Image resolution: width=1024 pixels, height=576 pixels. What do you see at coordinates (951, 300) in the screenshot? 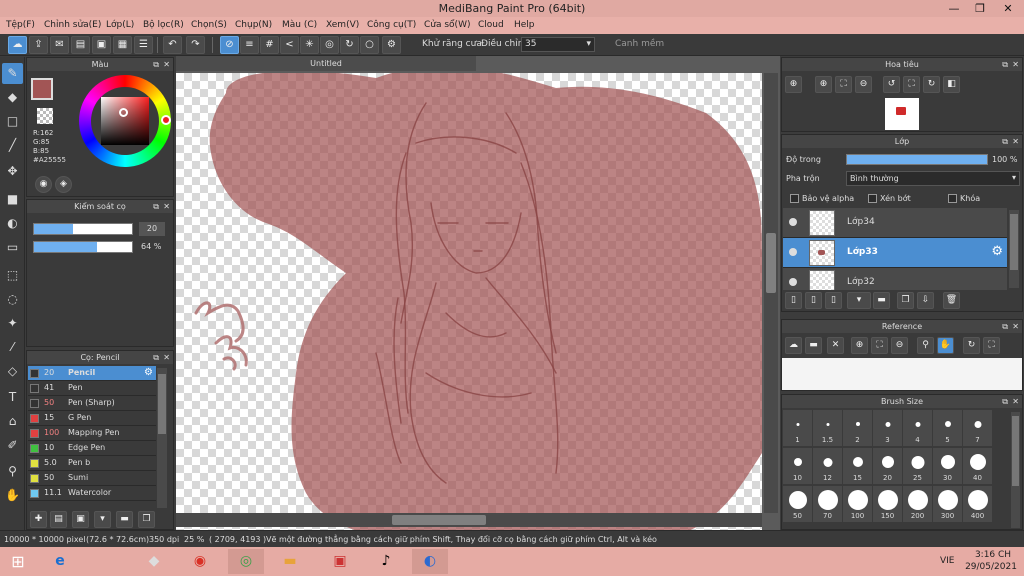
I see `trash-icon: 🗑` at bounding box center [951, 300].